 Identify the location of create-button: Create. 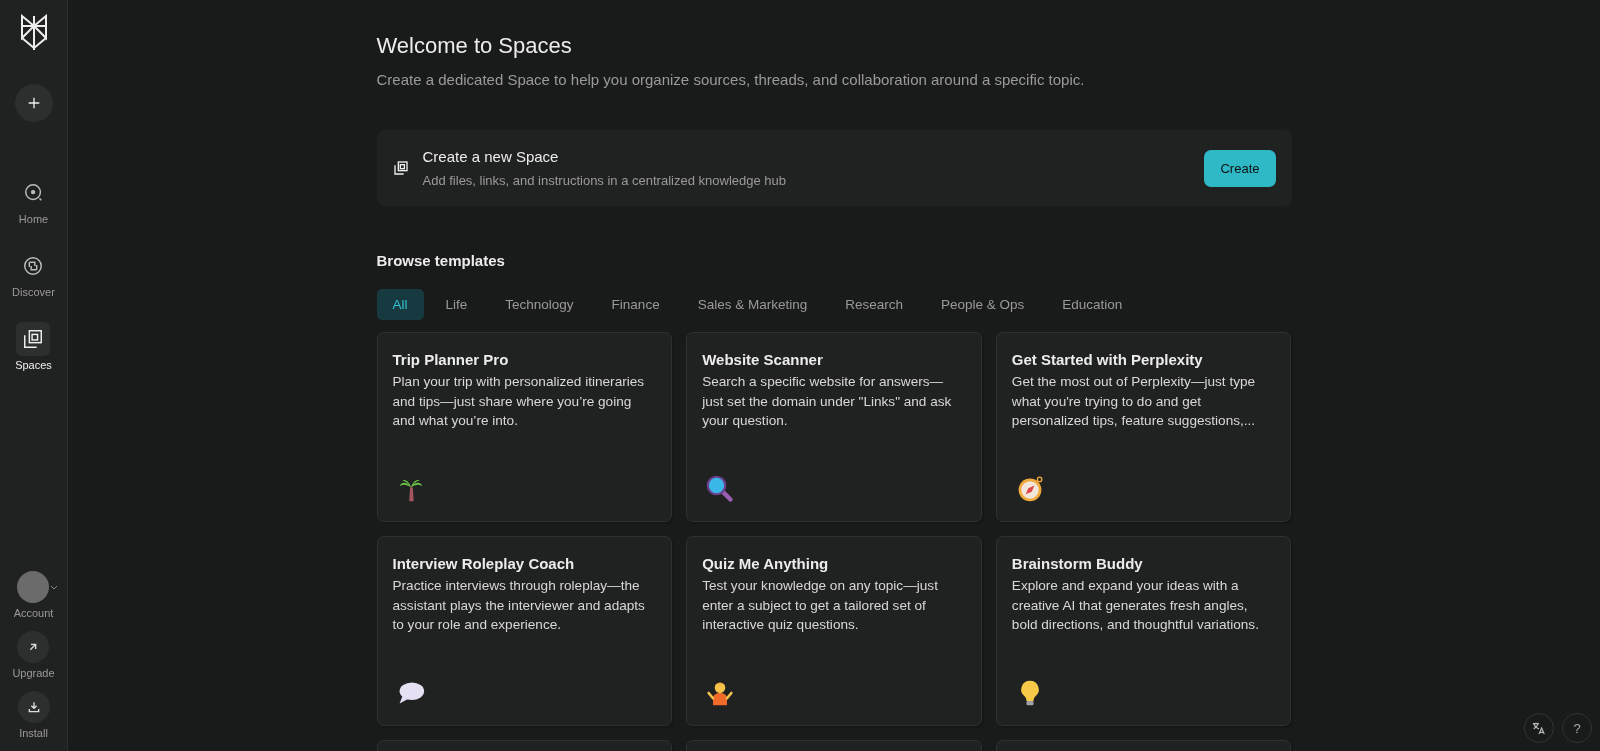
(1240, 168).